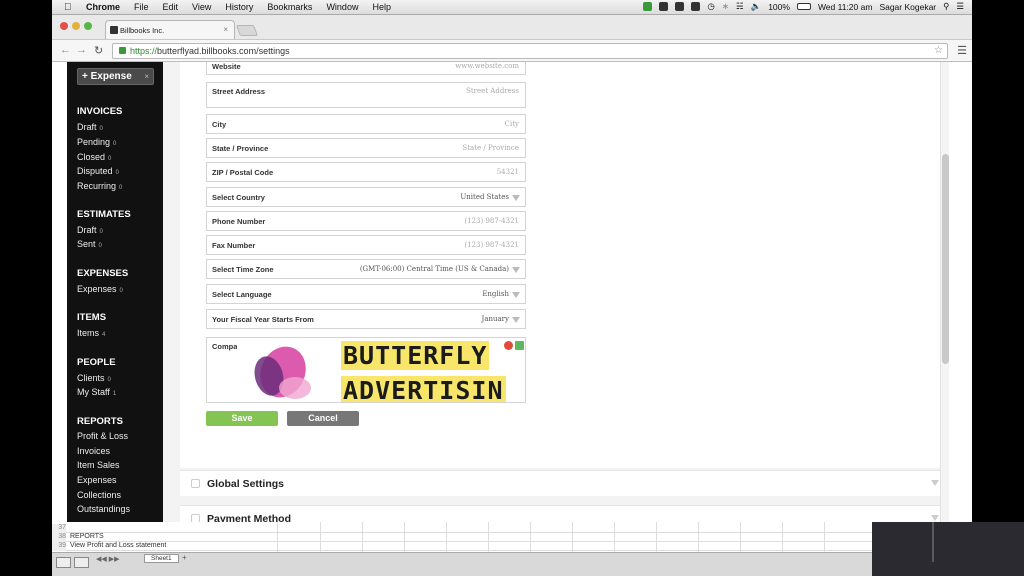  Describe the element at coordinates (946, 6) in the screenshot. I see `spotlight-icon: ⚲` at that location.